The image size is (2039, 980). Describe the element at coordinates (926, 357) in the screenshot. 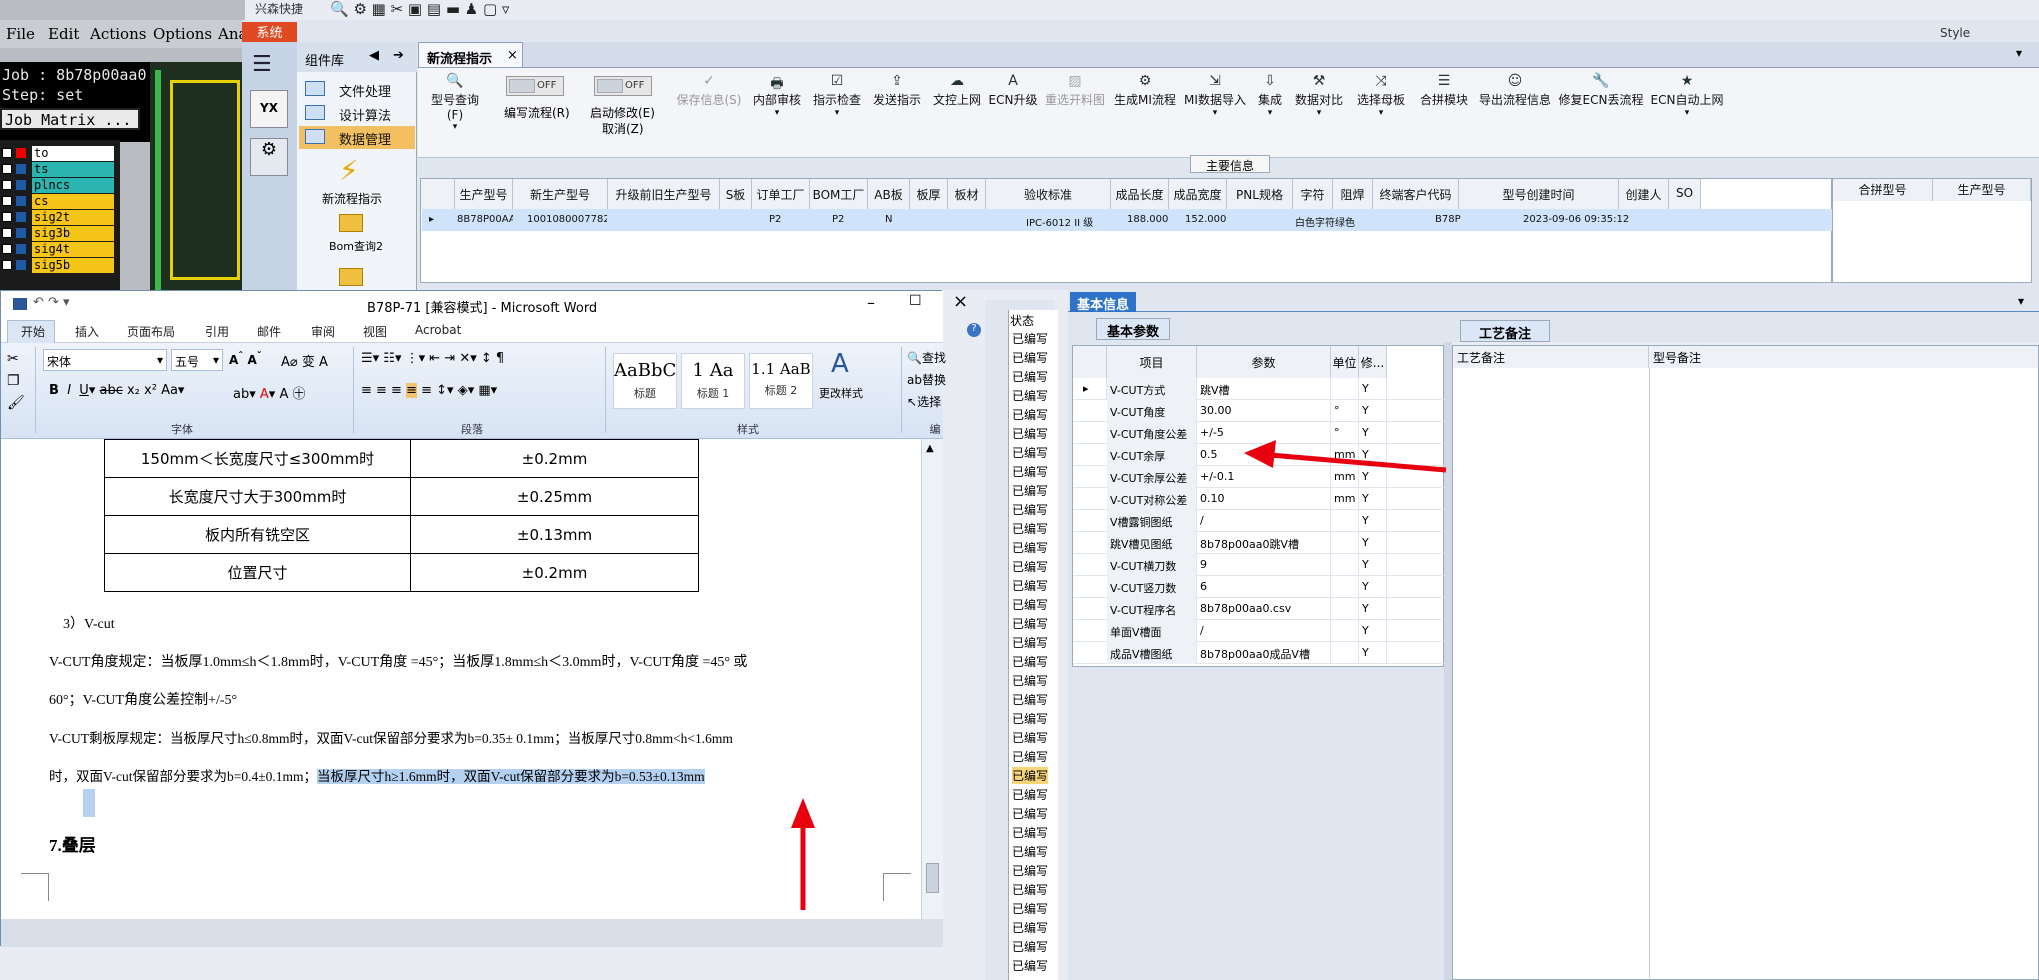

I see `find-button: 🔍查找` at that location.